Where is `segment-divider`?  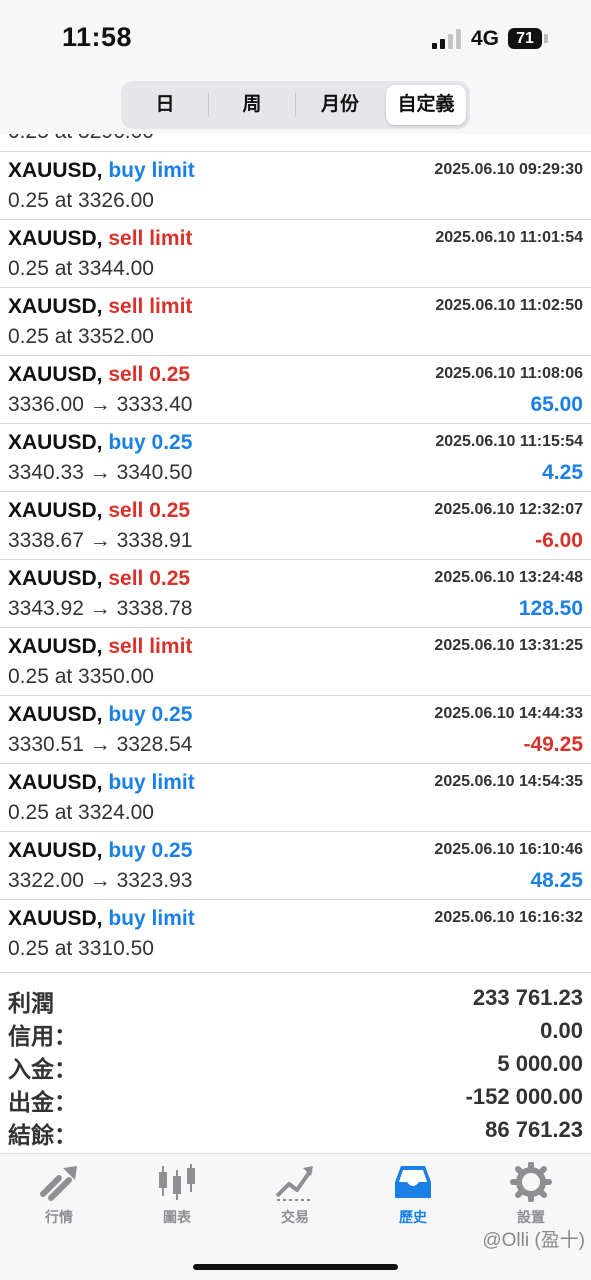
segment-divider is located at coordinates (208, 105).